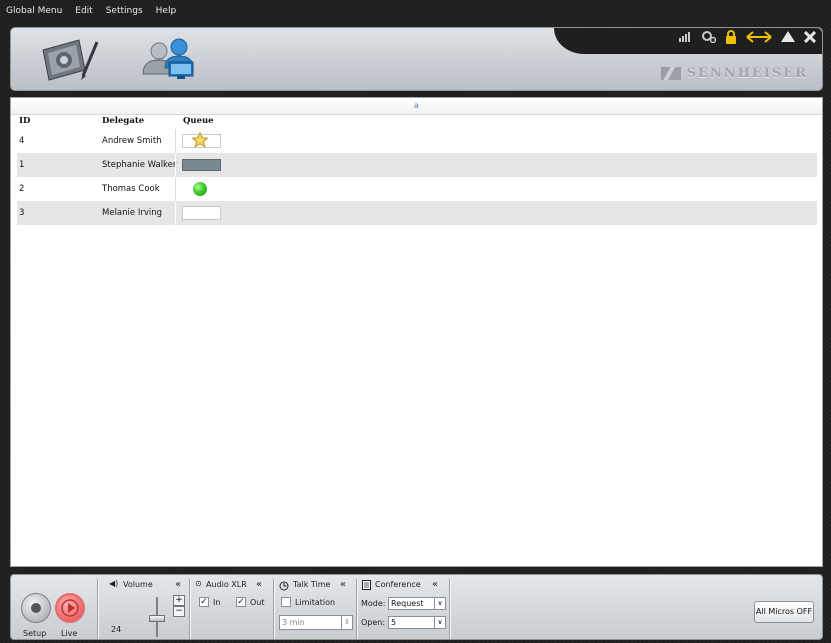  I want to click on limitation-checkbox, so click(286, 602).